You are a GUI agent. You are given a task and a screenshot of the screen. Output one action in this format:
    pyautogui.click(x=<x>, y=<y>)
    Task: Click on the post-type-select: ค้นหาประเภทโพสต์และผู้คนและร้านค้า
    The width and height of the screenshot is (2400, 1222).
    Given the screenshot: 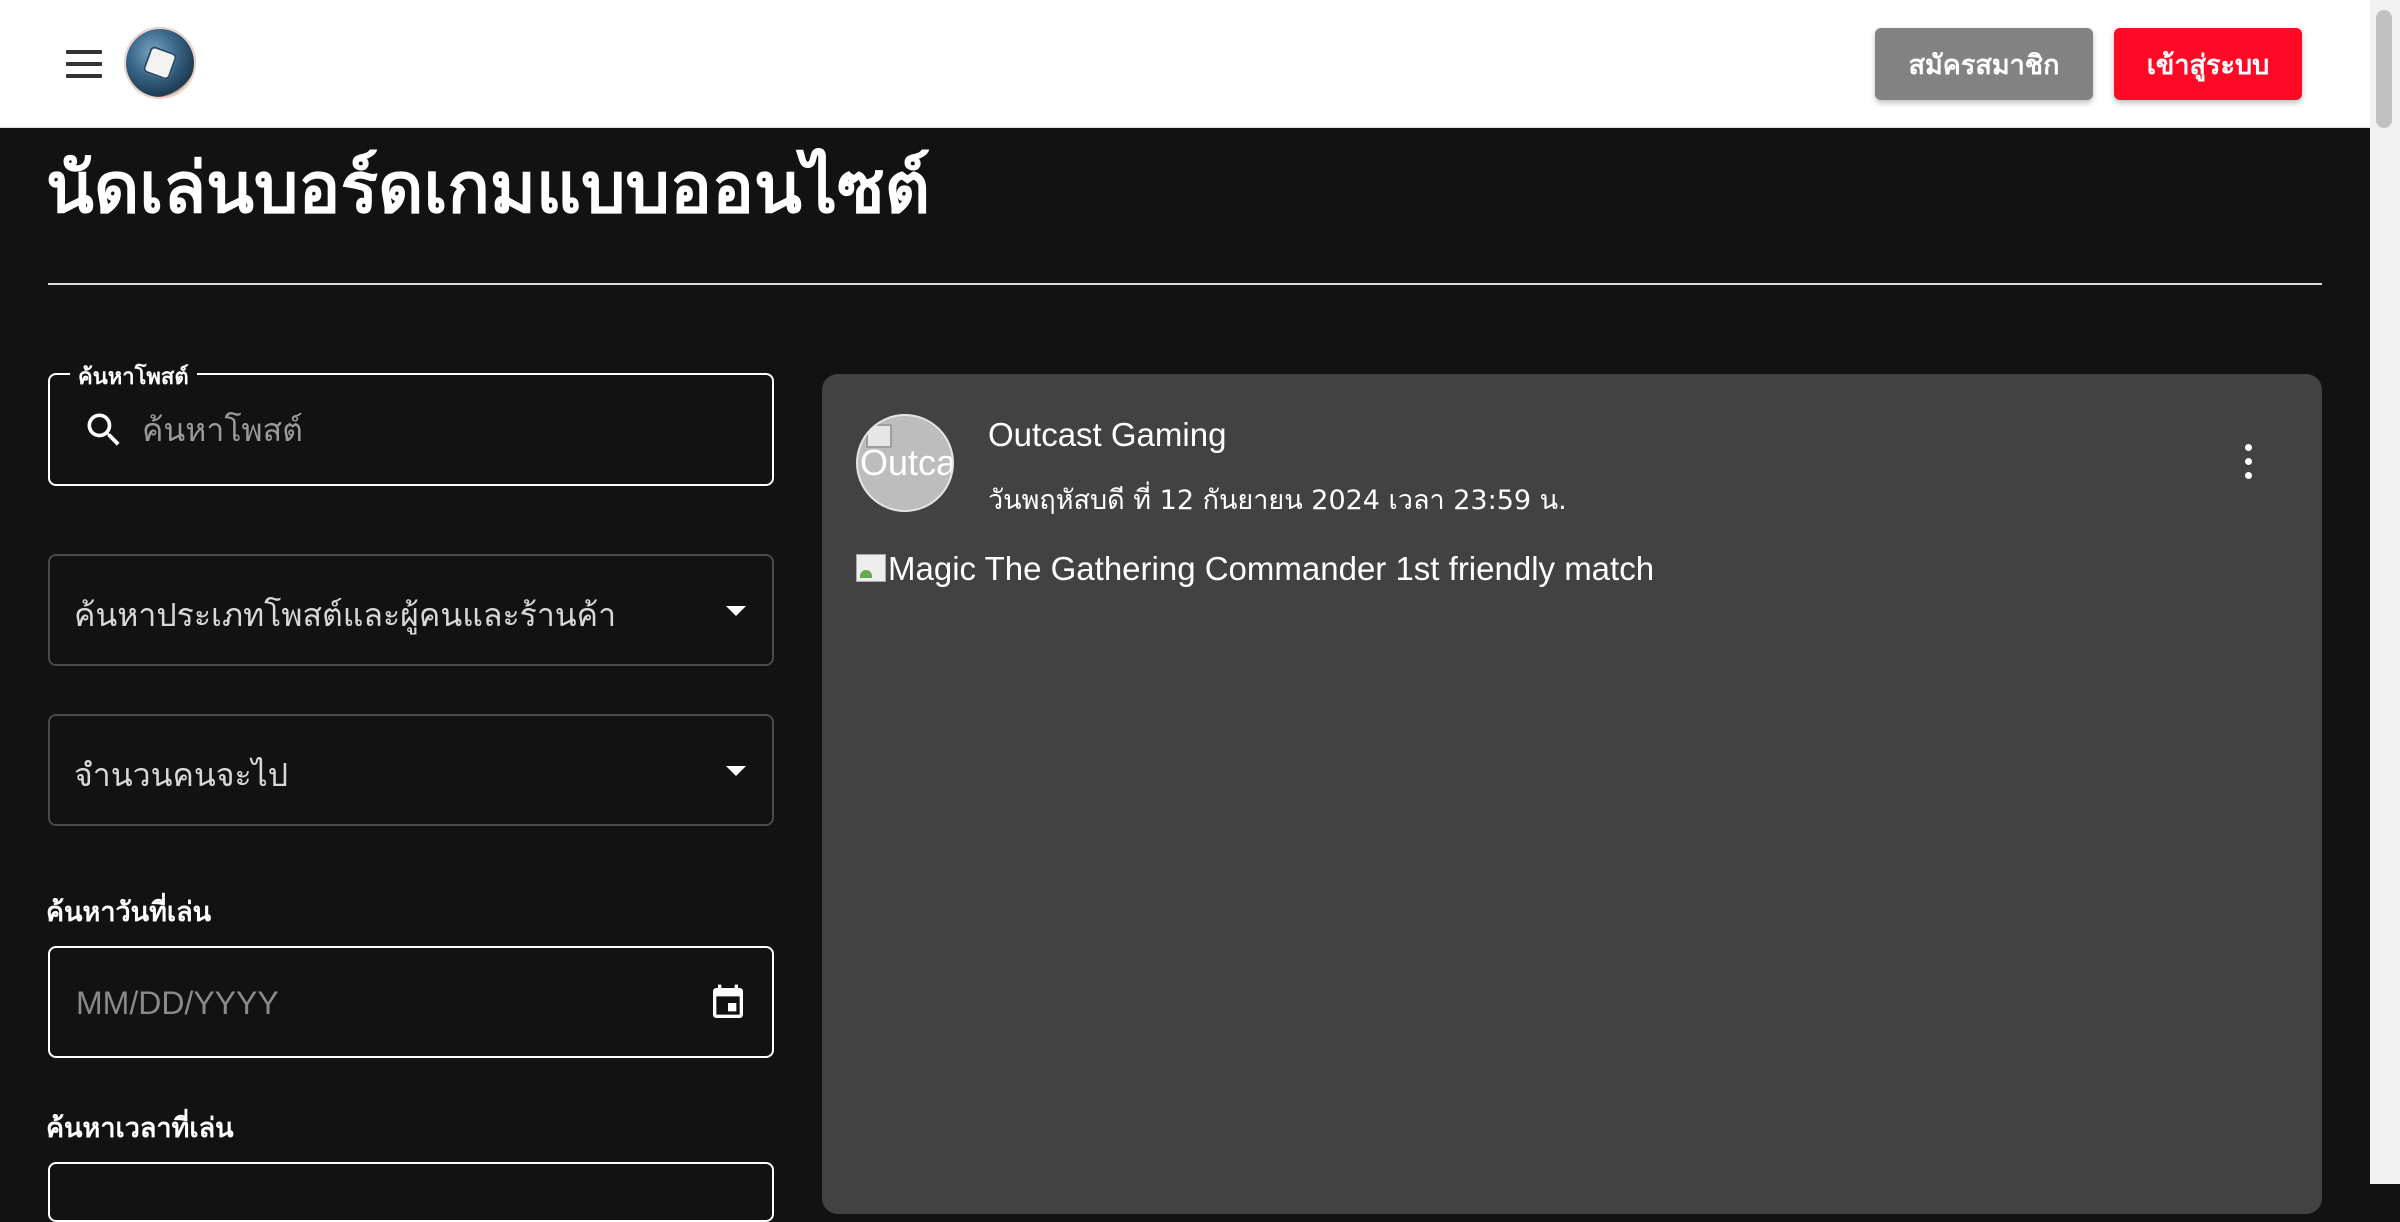 What is the action you would take?
    pyautogui.click(x=411, y=610)
    